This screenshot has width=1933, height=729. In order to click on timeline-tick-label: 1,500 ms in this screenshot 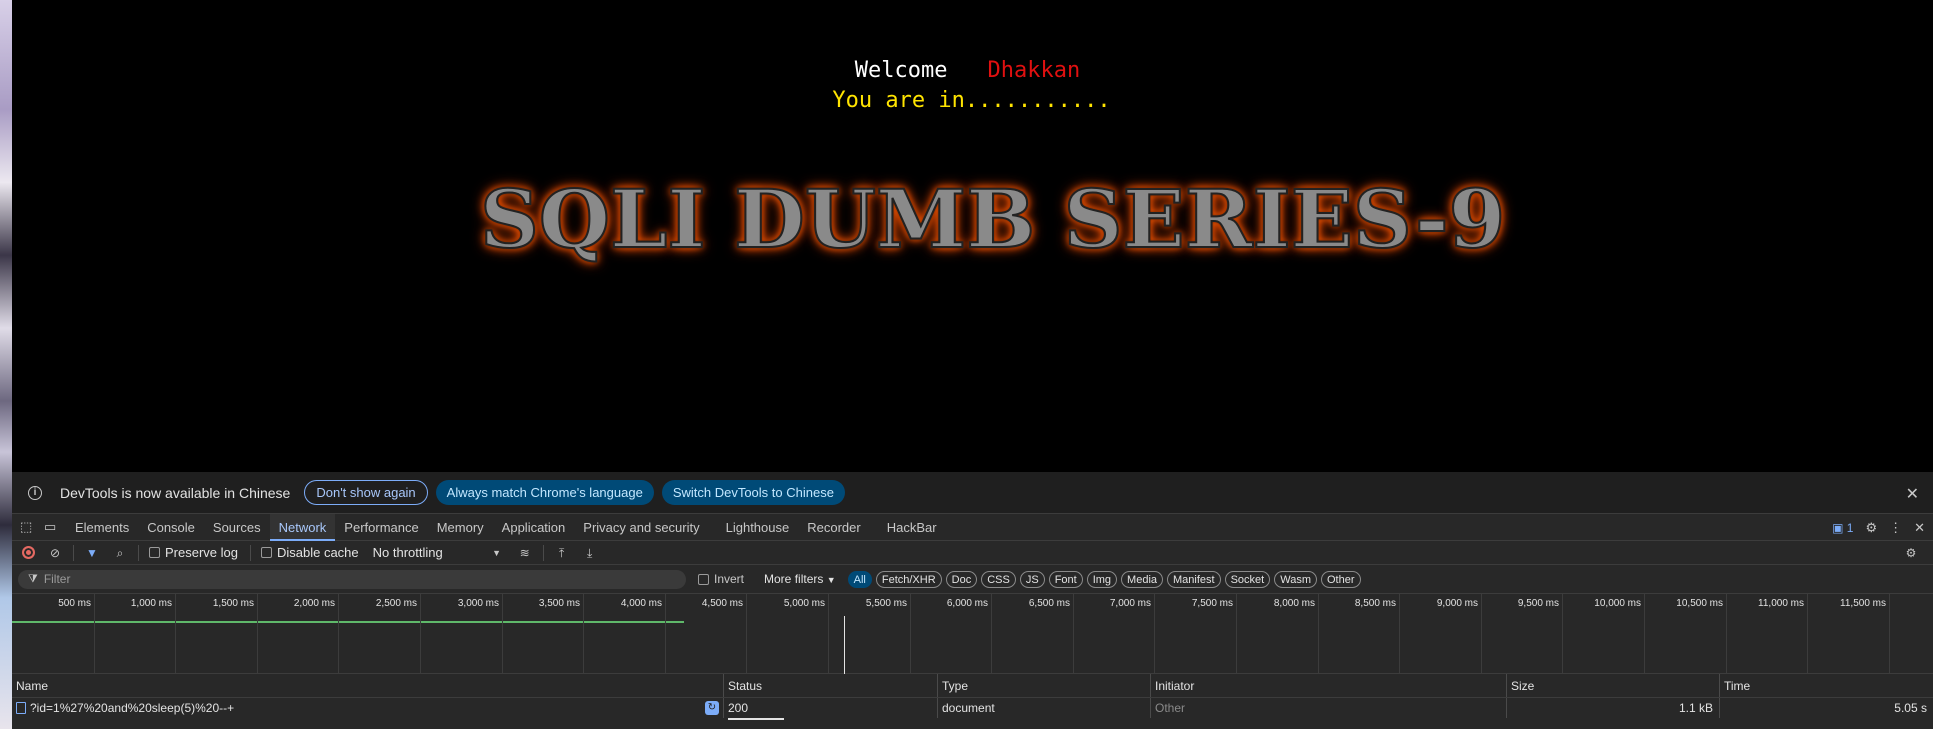, I will do `click(233, 603)`.